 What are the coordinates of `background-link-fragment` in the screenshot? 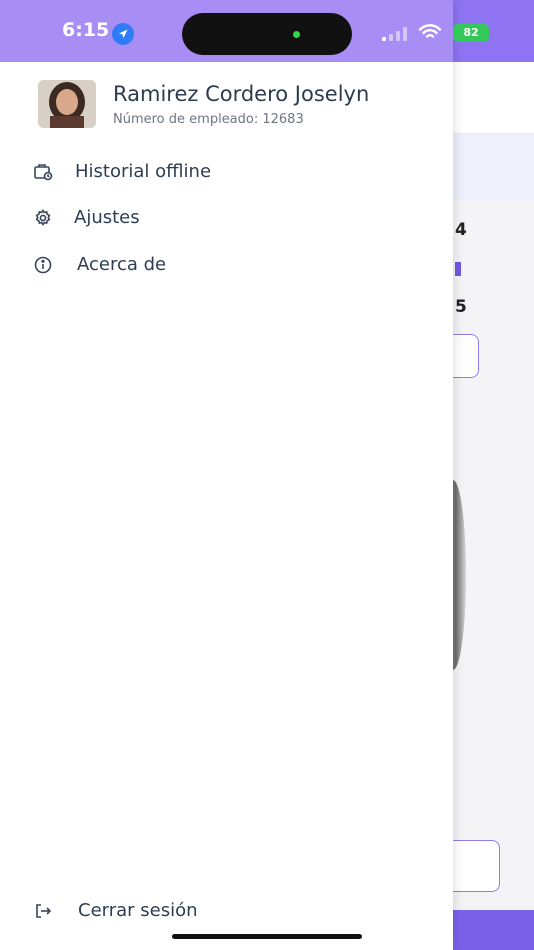 It's located at (458, 269).